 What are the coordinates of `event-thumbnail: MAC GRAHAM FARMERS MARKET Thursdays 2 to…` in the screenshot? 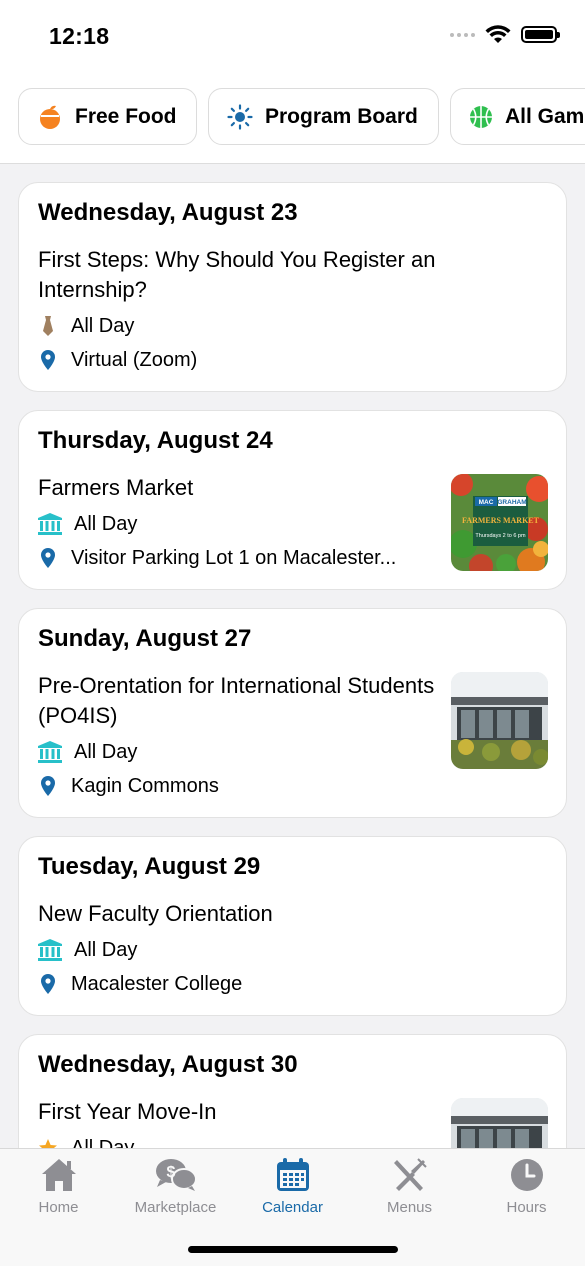 It's located at (499, 522).